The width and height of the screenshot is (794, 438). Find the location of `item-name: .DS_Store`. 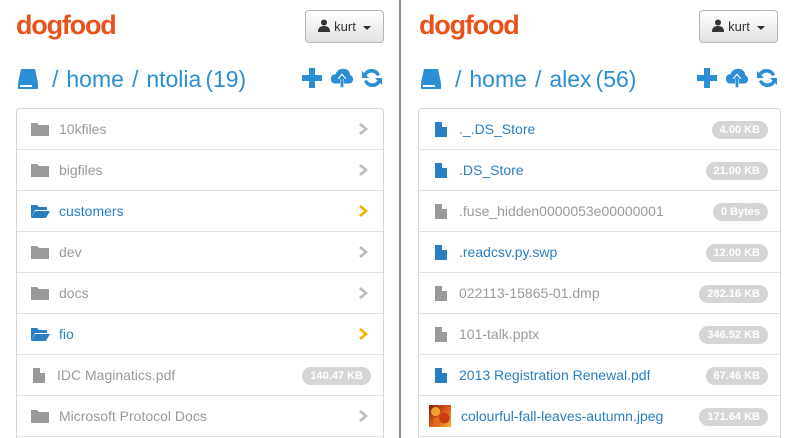

item-name: .DS_Store is located at coordinates (491, 170).